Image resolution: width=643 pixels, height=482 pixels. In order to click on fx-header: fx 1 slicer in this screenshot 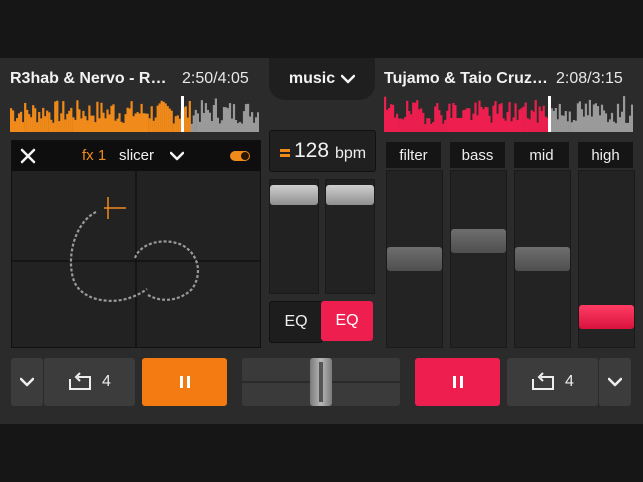, I will do `click(136, 156)`.